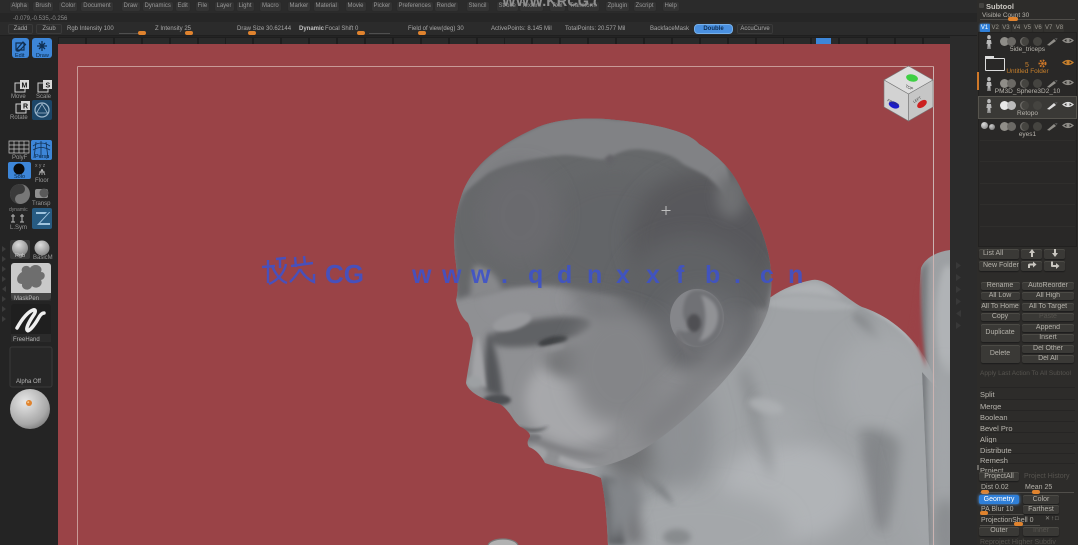 This screenshot has width=1078, height=545. Describe the element at coordinates (20, 256) in the screenshot. I see `svg-text: Rgb` at that location.